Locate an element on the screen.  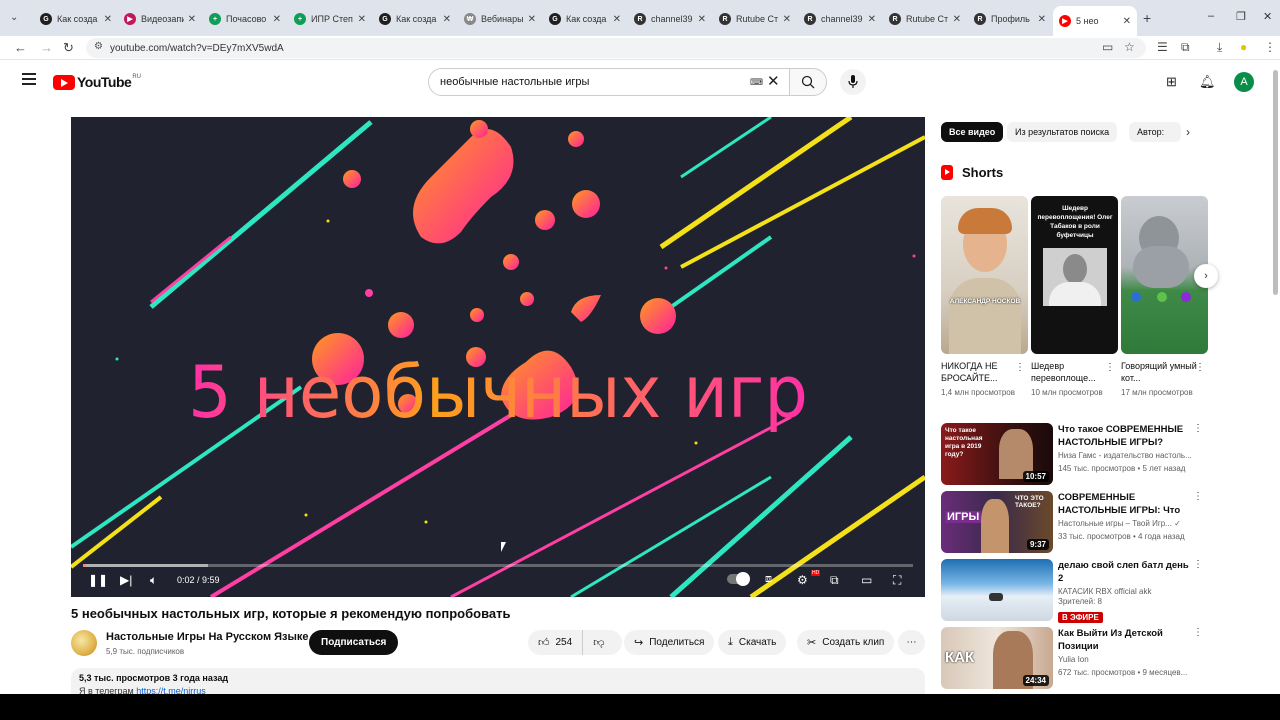
tab-list-icon: ☰ is located at coordinates (1162, 47).